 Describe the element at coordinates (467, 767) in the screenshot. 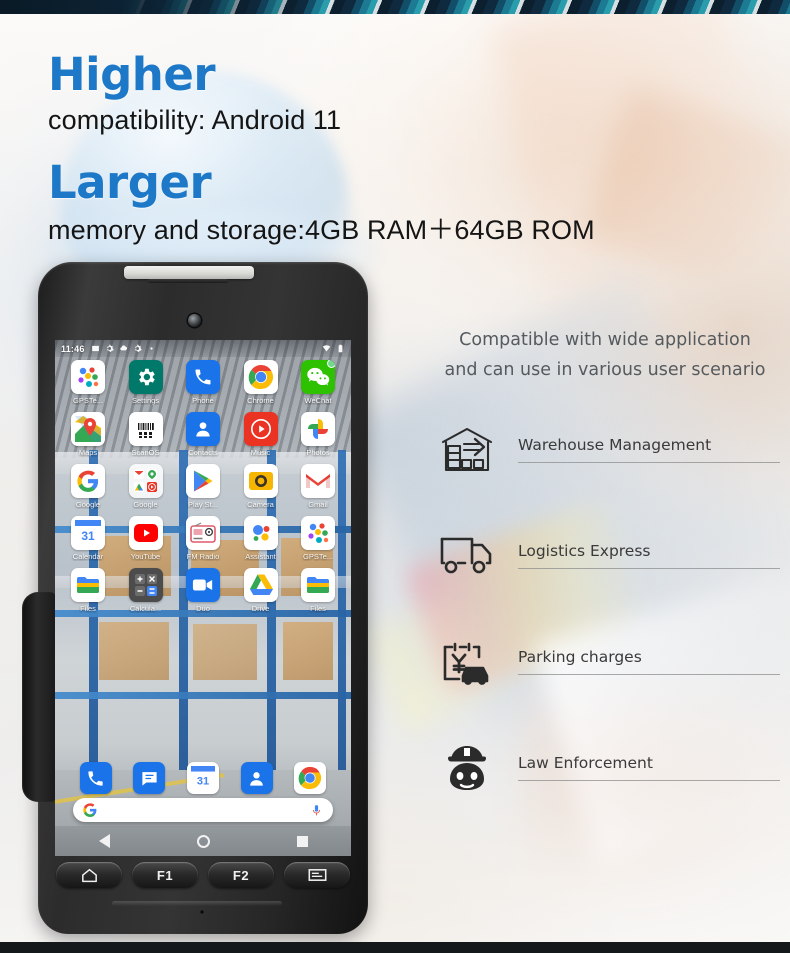

I see `police-officer-icon` at that location.